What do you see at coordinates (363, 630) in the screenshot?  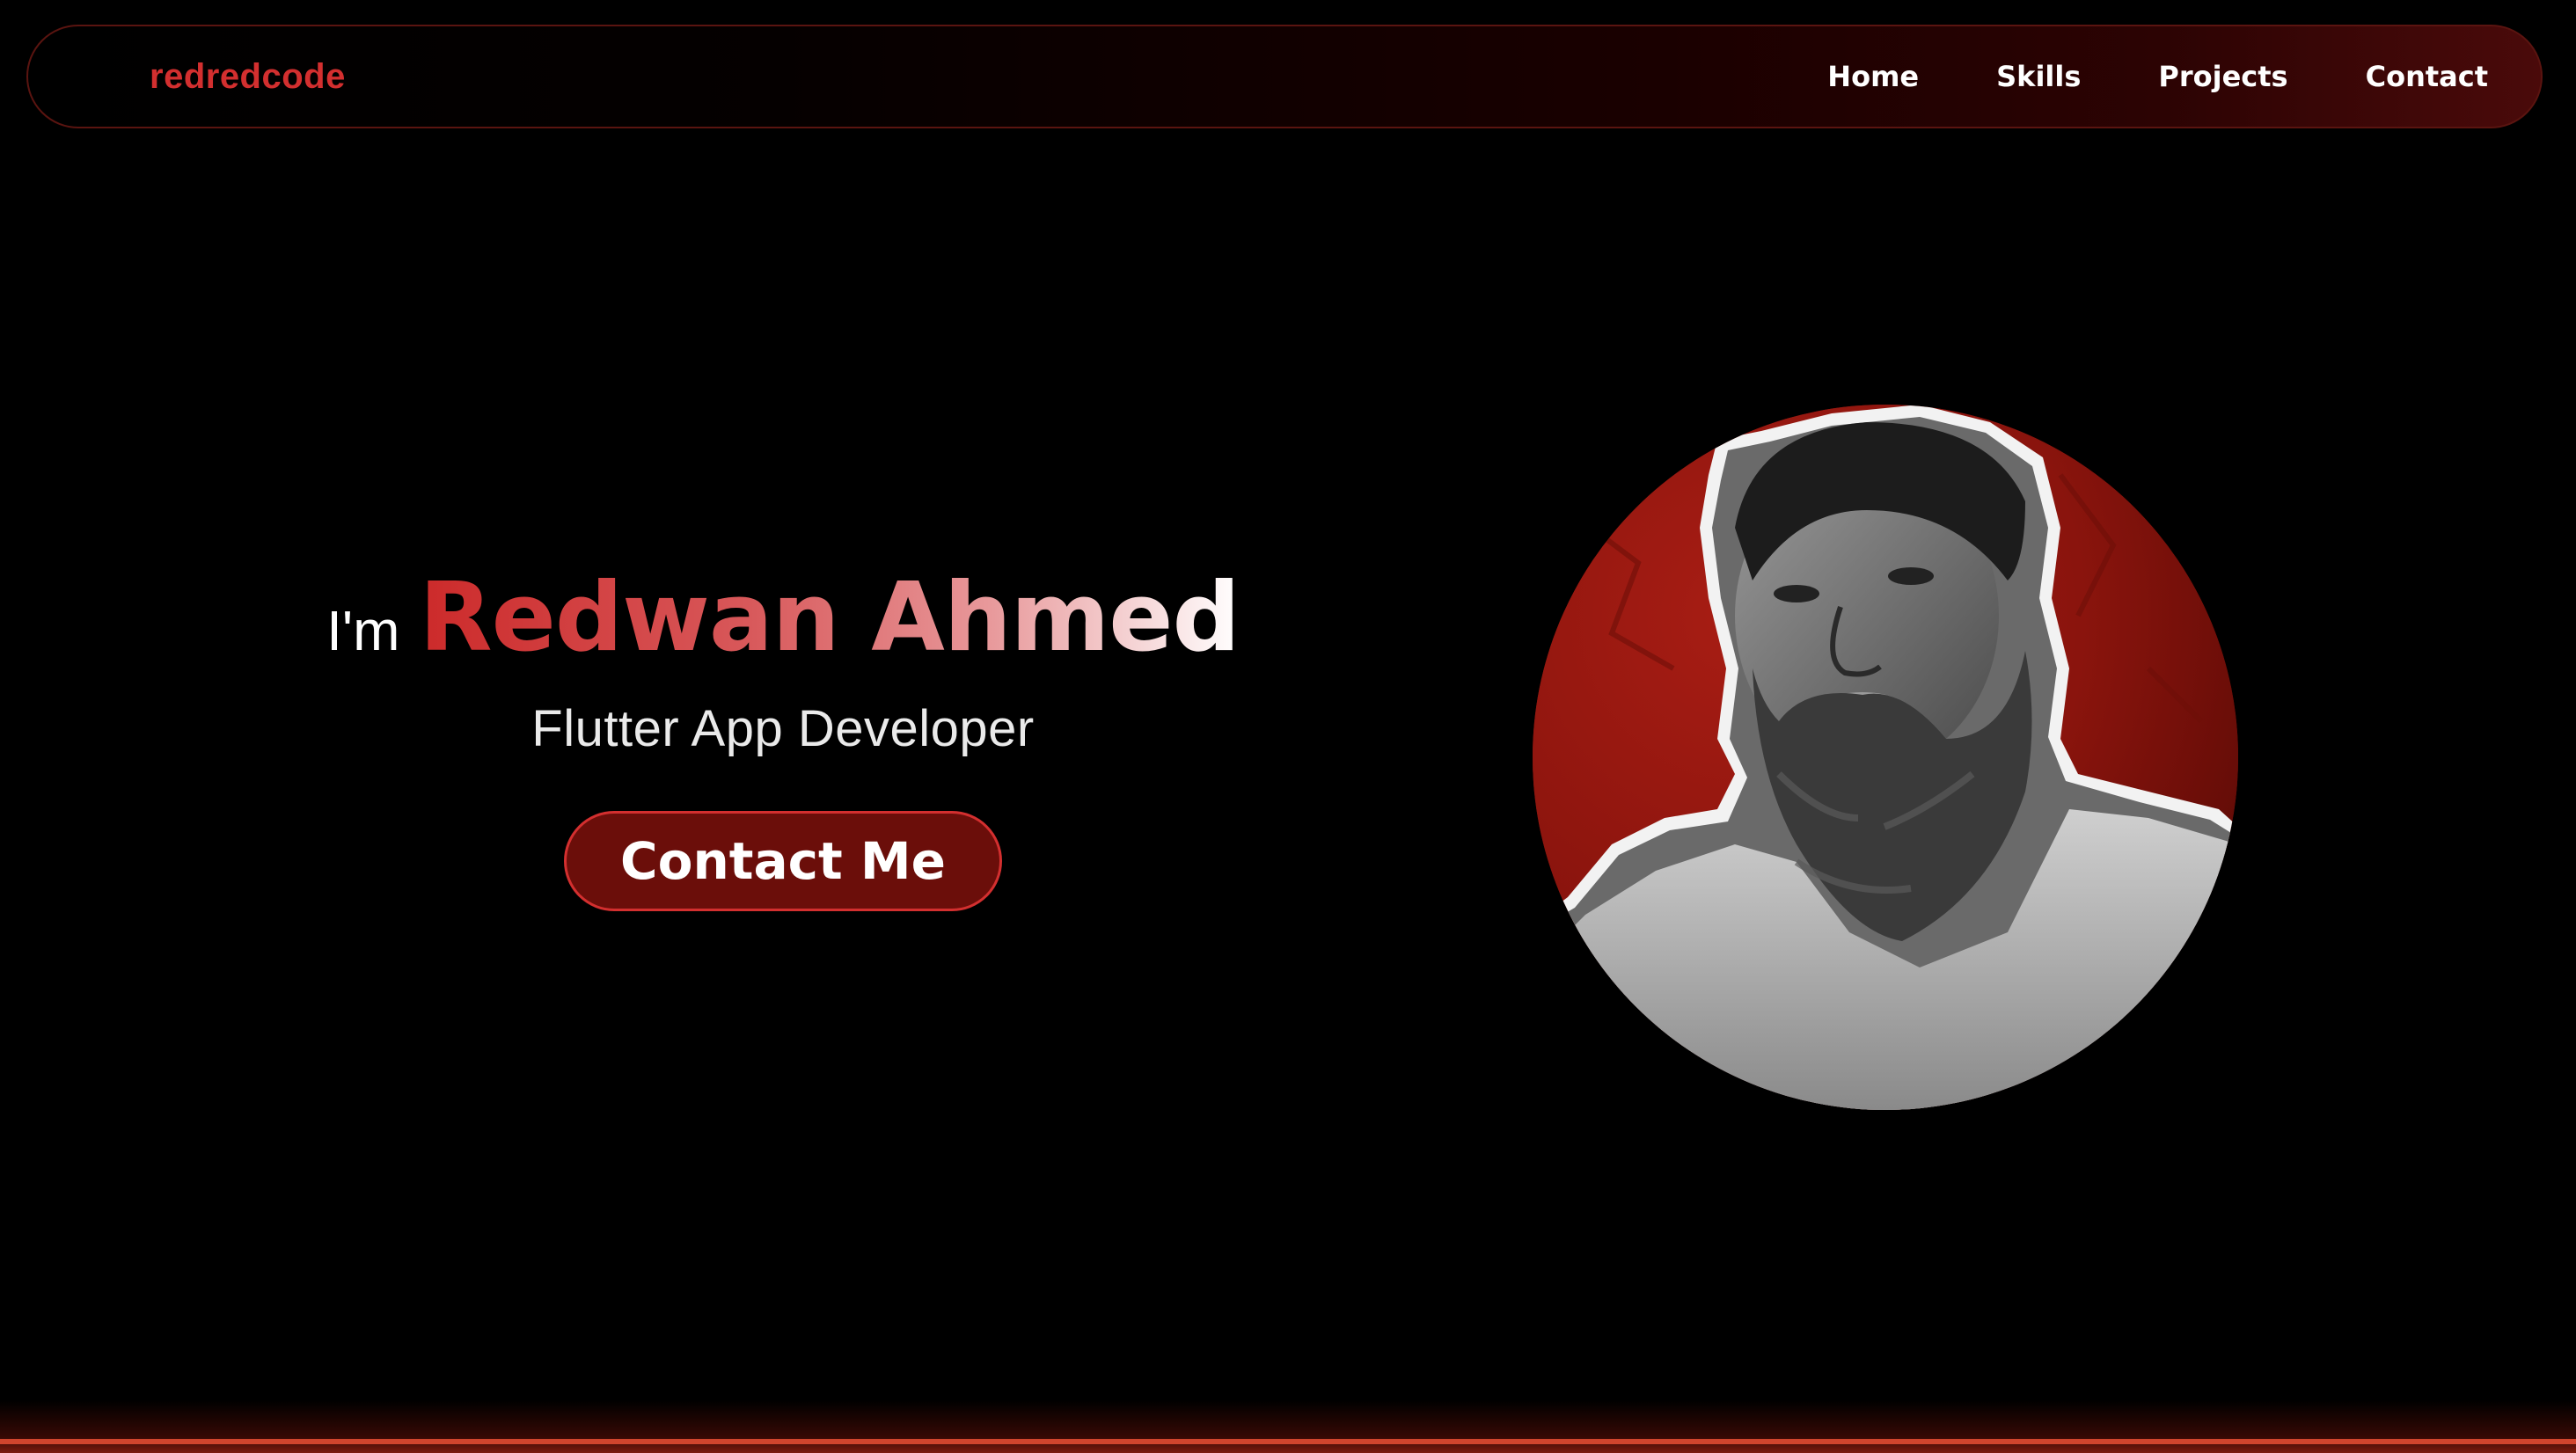 I see `greeting-prefix: I'm` at bounding box center [363, 630].